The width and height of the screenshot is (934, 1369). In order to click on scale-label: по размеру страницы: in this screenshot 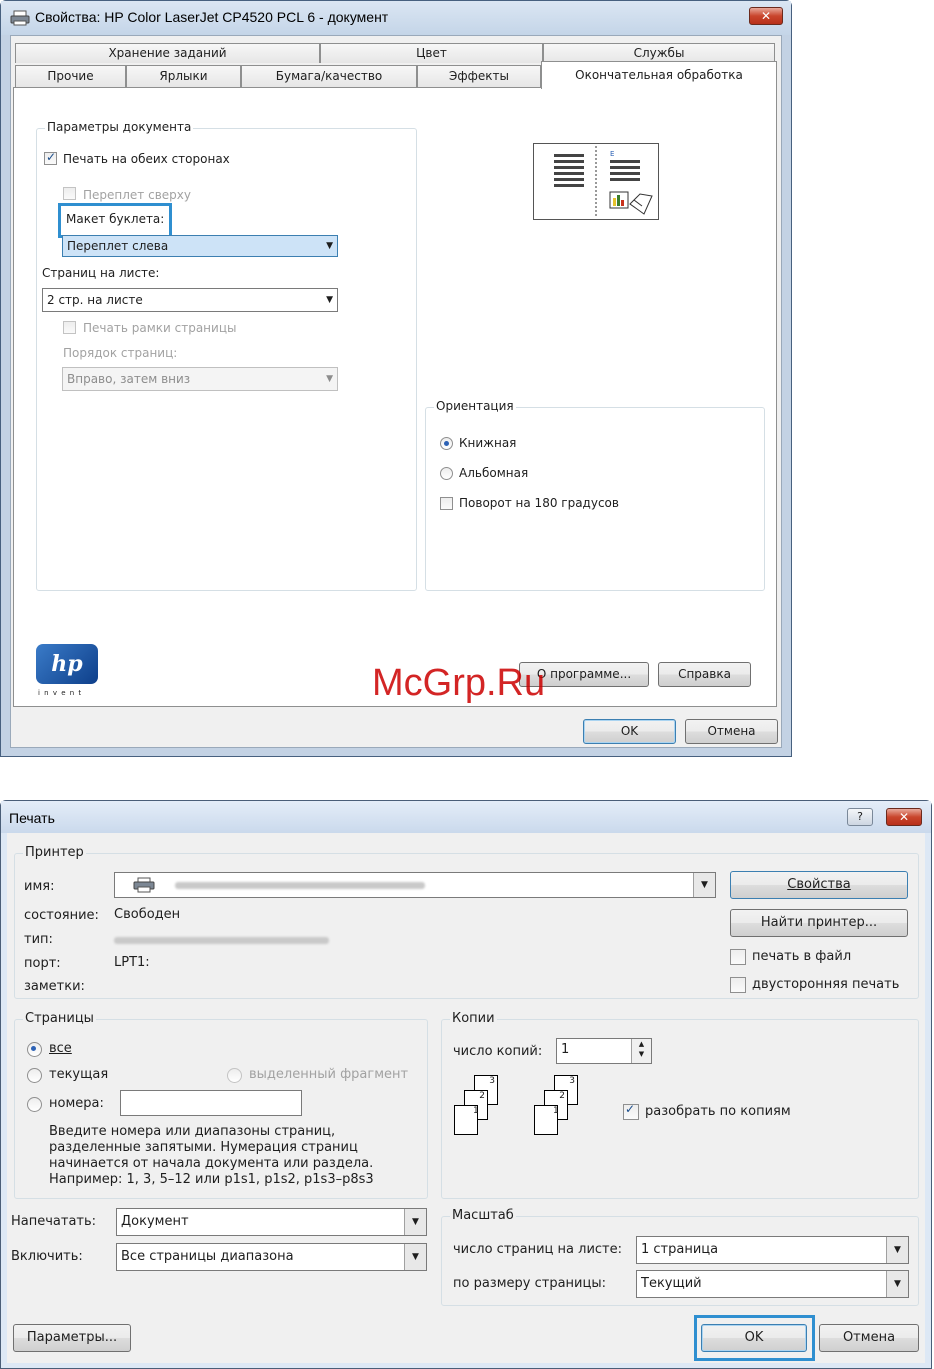, I will do `click(529, 1283)`.